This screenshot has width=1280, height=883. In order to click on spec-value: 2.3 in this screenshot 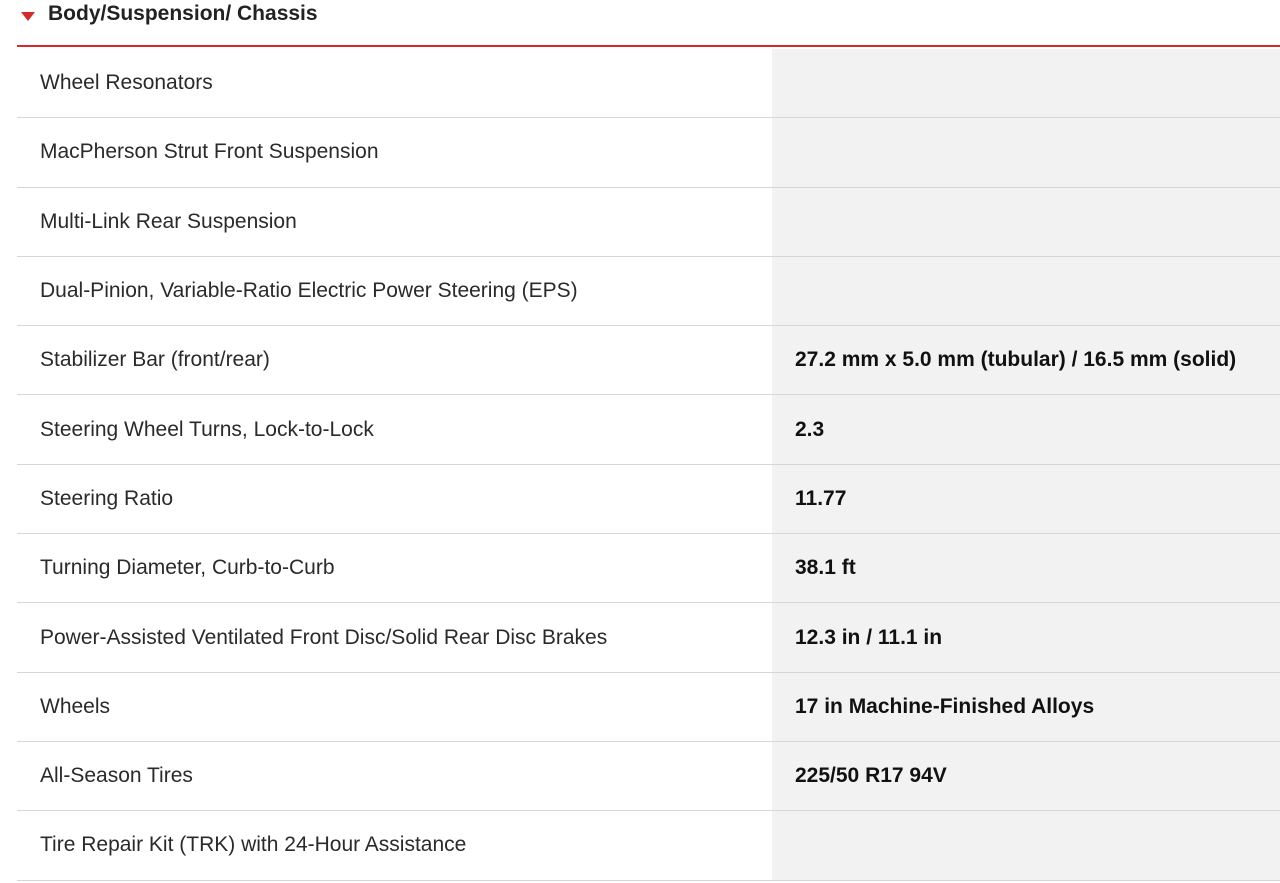, I will do `click(1026, 429)`.